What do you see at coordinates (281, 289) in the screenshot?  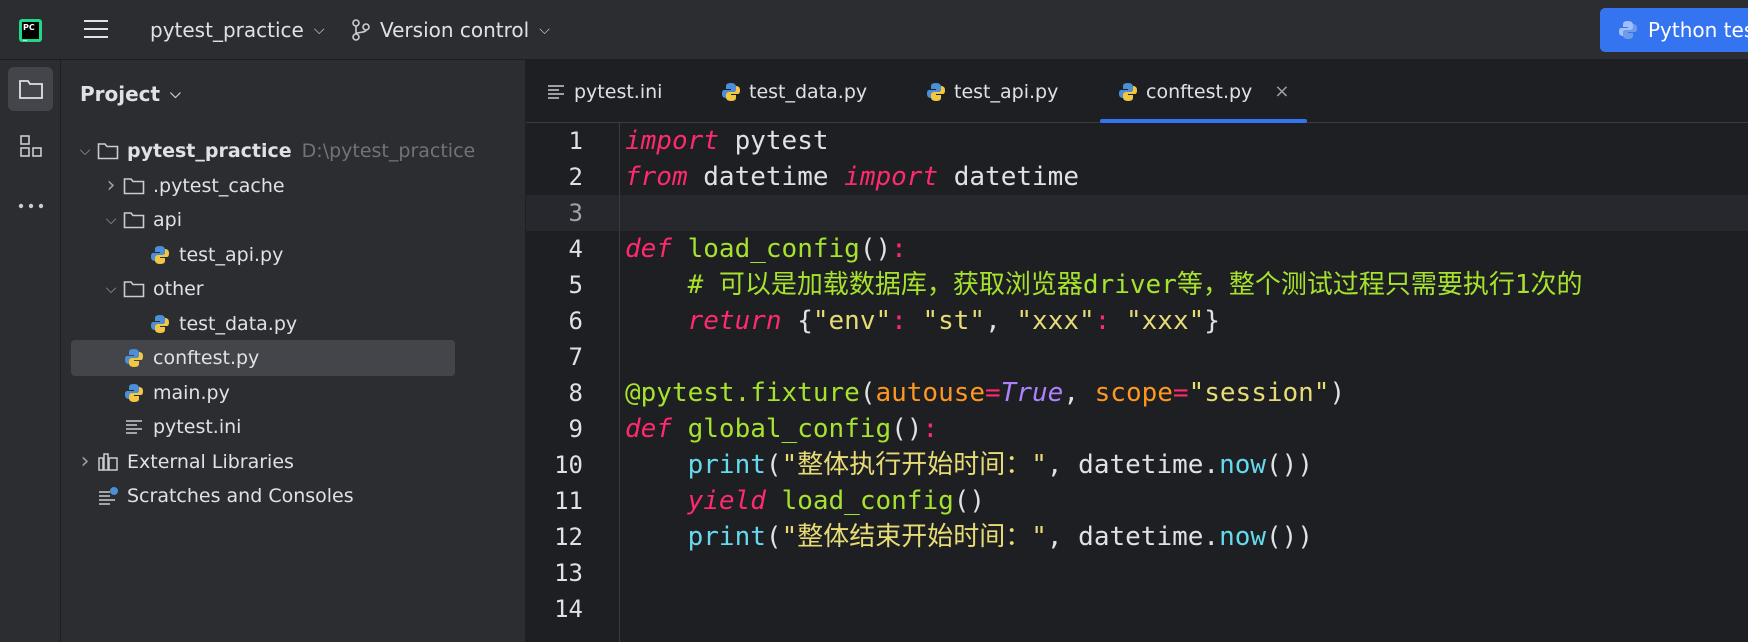 I see `tree-item: ⌵ other` at bounding box center [281, 289].